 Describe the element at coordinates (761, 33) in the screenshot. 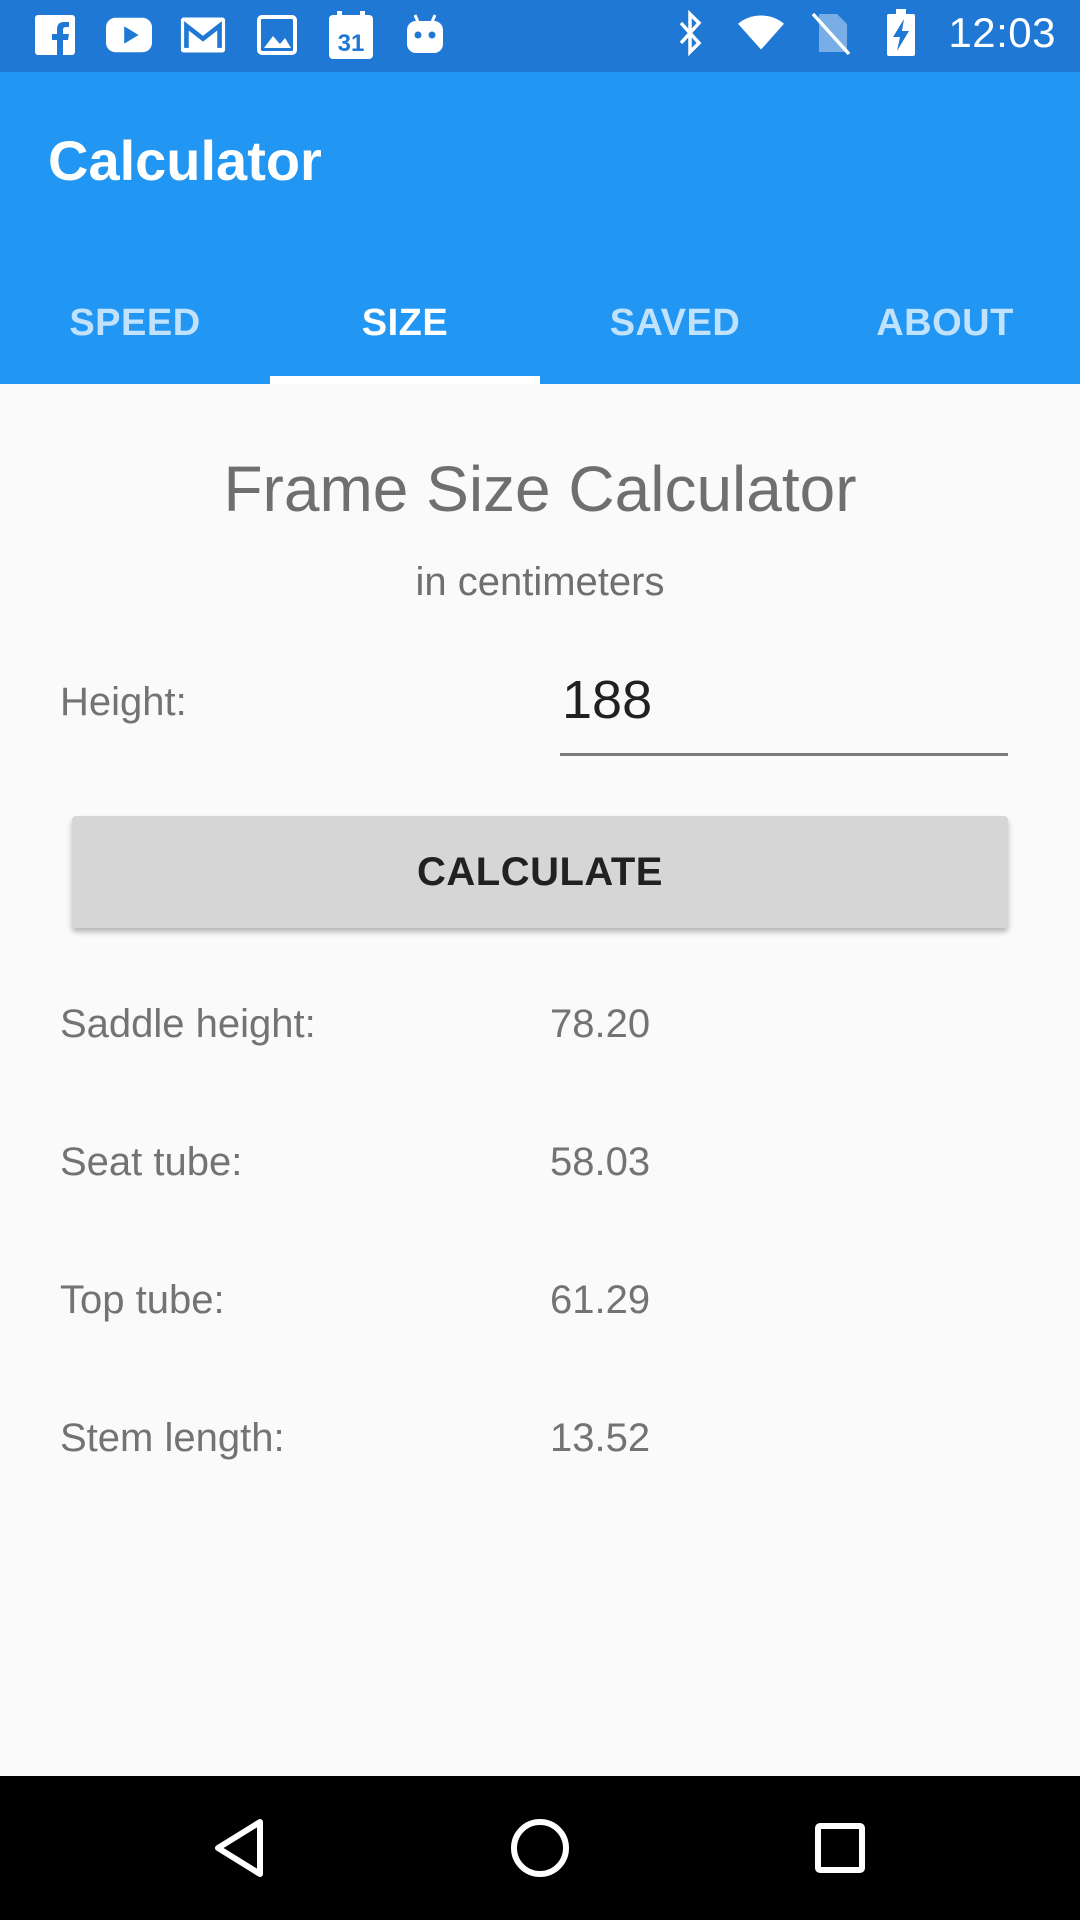

I see `wifi-icon` at that location.